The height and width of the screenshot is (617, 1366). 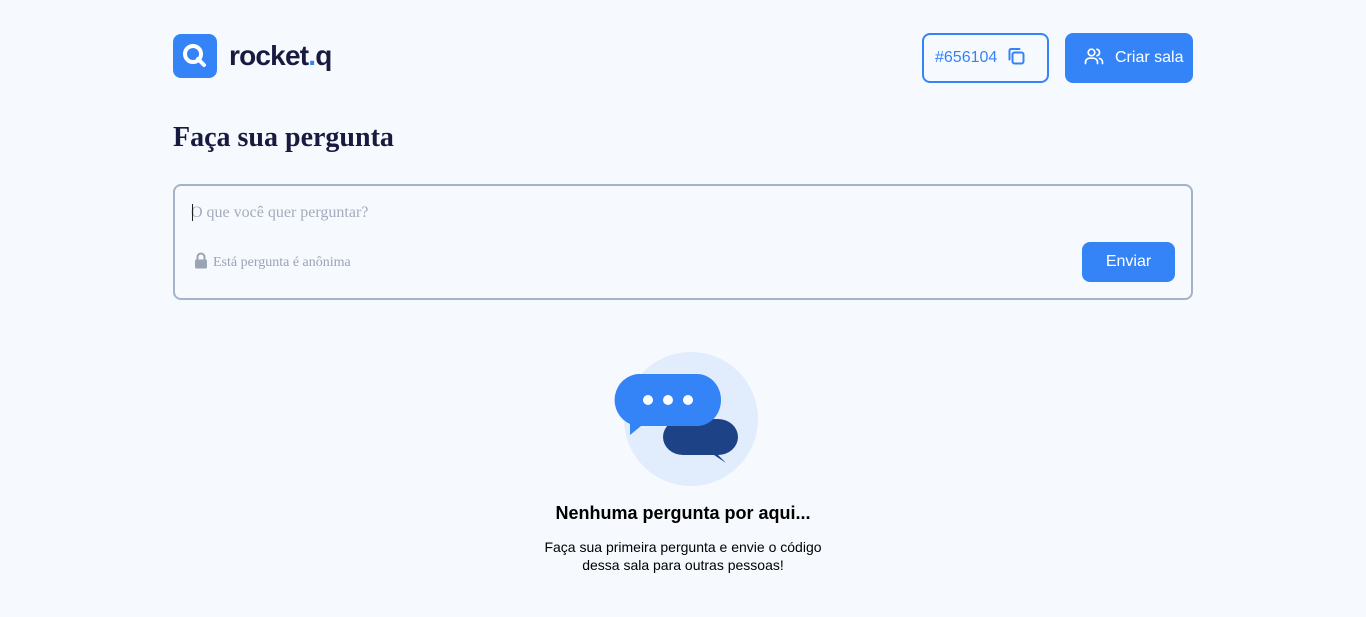 What do you see at coordinates (269, 55) in the screenshot?
I see `logo-word: rocket` at bounding box center [269, 55].